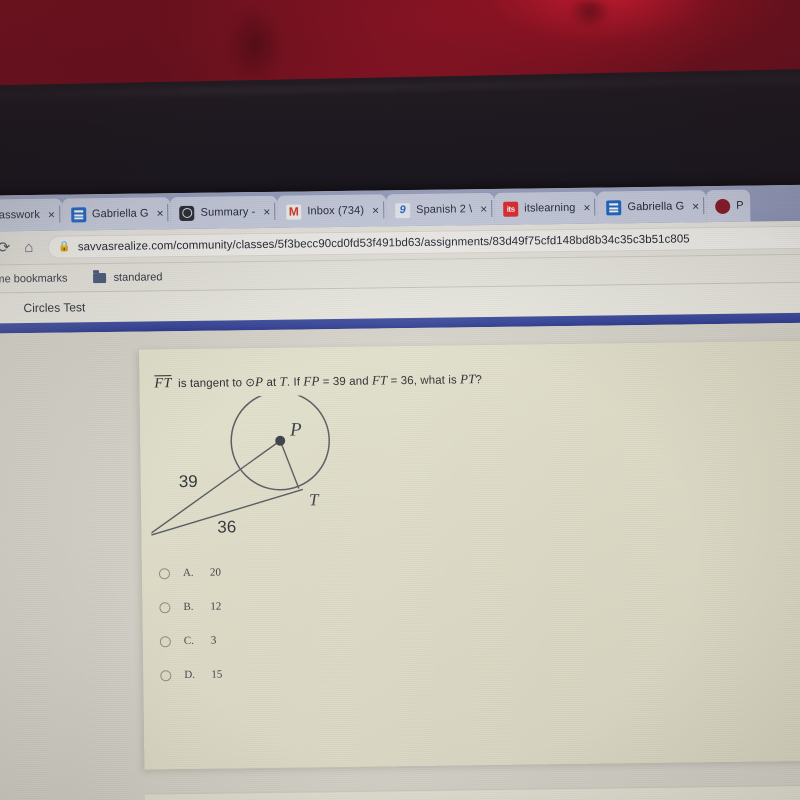 This screenshot has width=800, height=800. What do you see at coordinates (336, 211) in the screenshot?
I see `tab-title: Inbox (734)` at bounding box center [336, 211].